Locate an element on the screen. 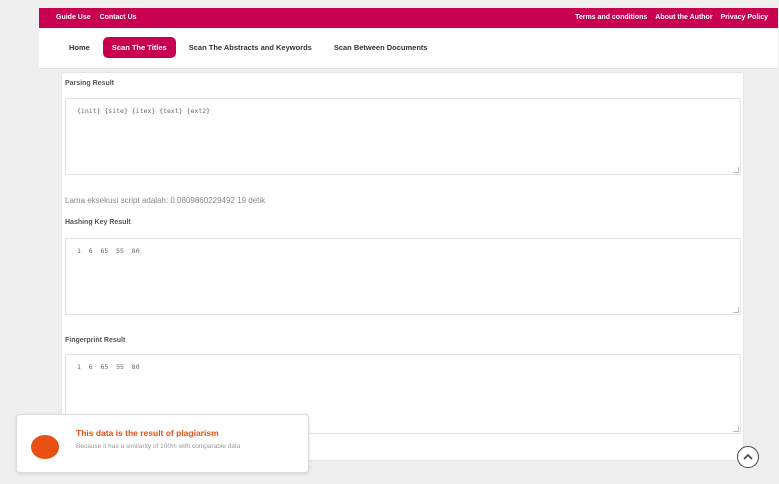  hashing-key-label: Hashing Key Result is located at coordinates (98, 222).